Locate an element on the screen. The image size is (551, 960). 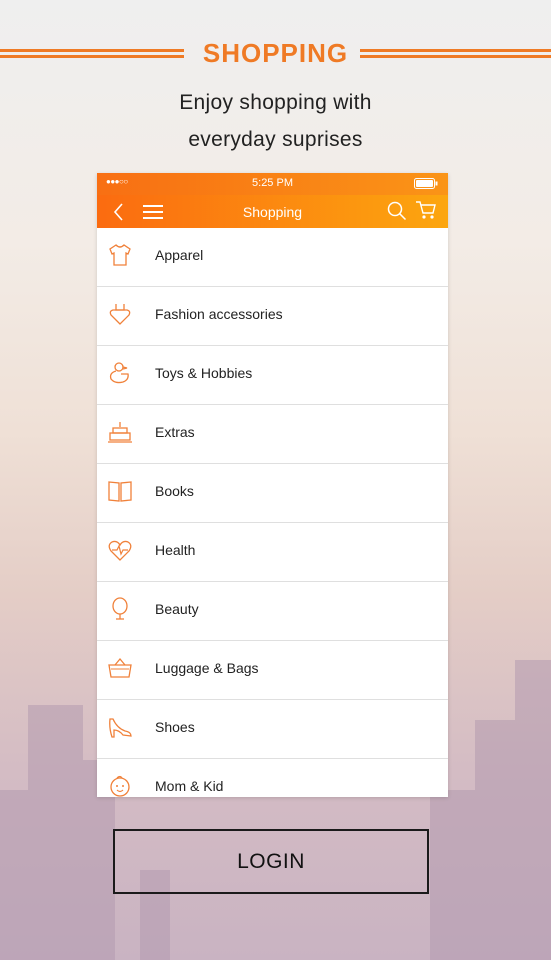
status-time: 5:25 PM is located at coordinates (272, 183).